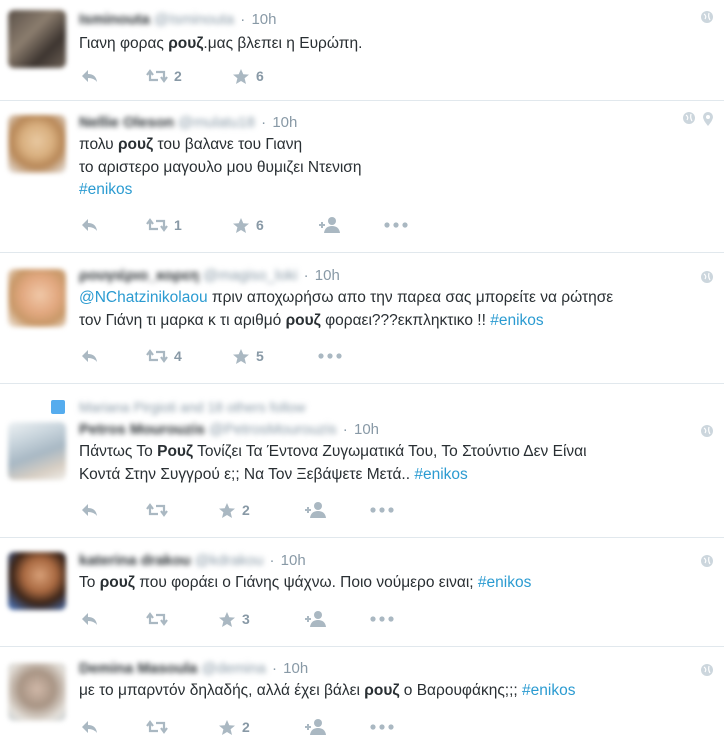 The width and height of the screenshot is (724, 751). What do you see at coordinates (135, 561) in the screenshot?
I see `user-name: katerina drakou` at bounding box center [135, 561].